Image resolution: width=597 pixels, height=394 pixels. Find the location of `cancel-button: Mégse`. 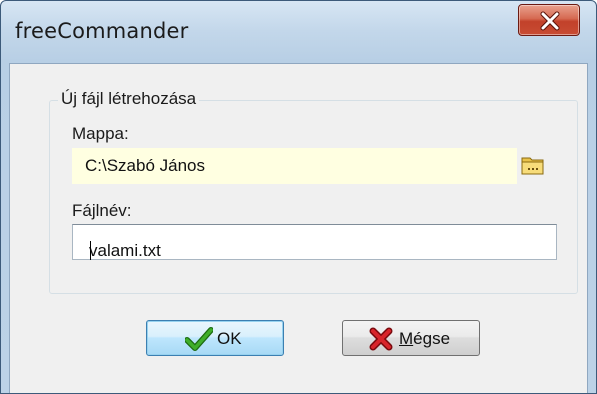

cancel-button: Mégse is located at coordinates (411, 338).